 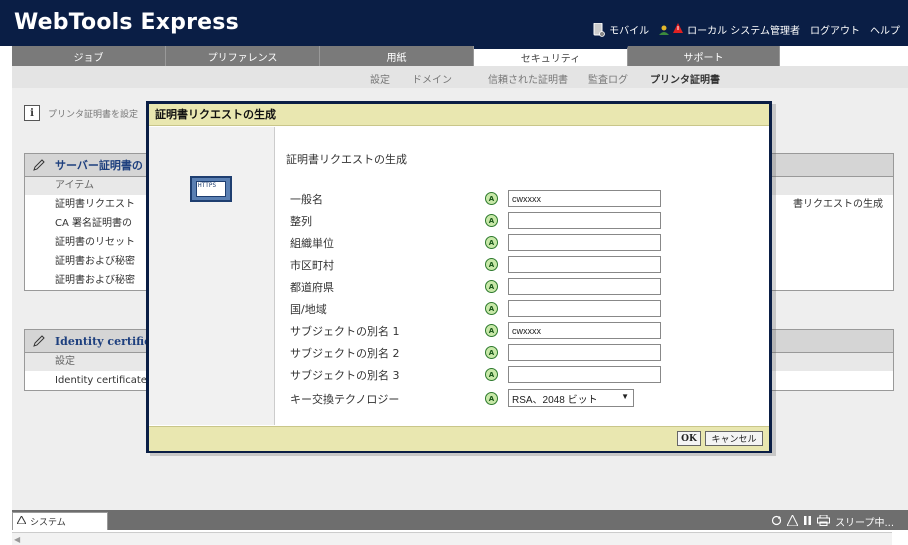 I want to click on refresh-icon, so click(x=776, y=522).